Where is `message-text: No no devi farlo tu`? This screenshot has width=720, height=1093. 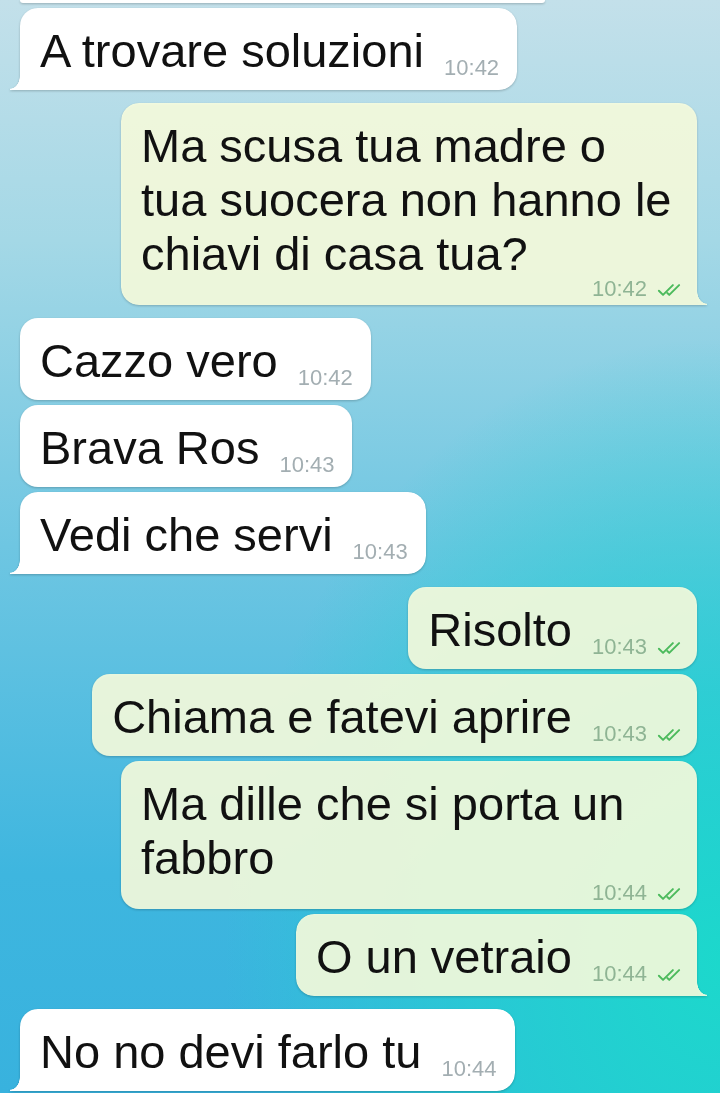 message-text: No no devi farlo tu is located at coordinates (231, 1051).